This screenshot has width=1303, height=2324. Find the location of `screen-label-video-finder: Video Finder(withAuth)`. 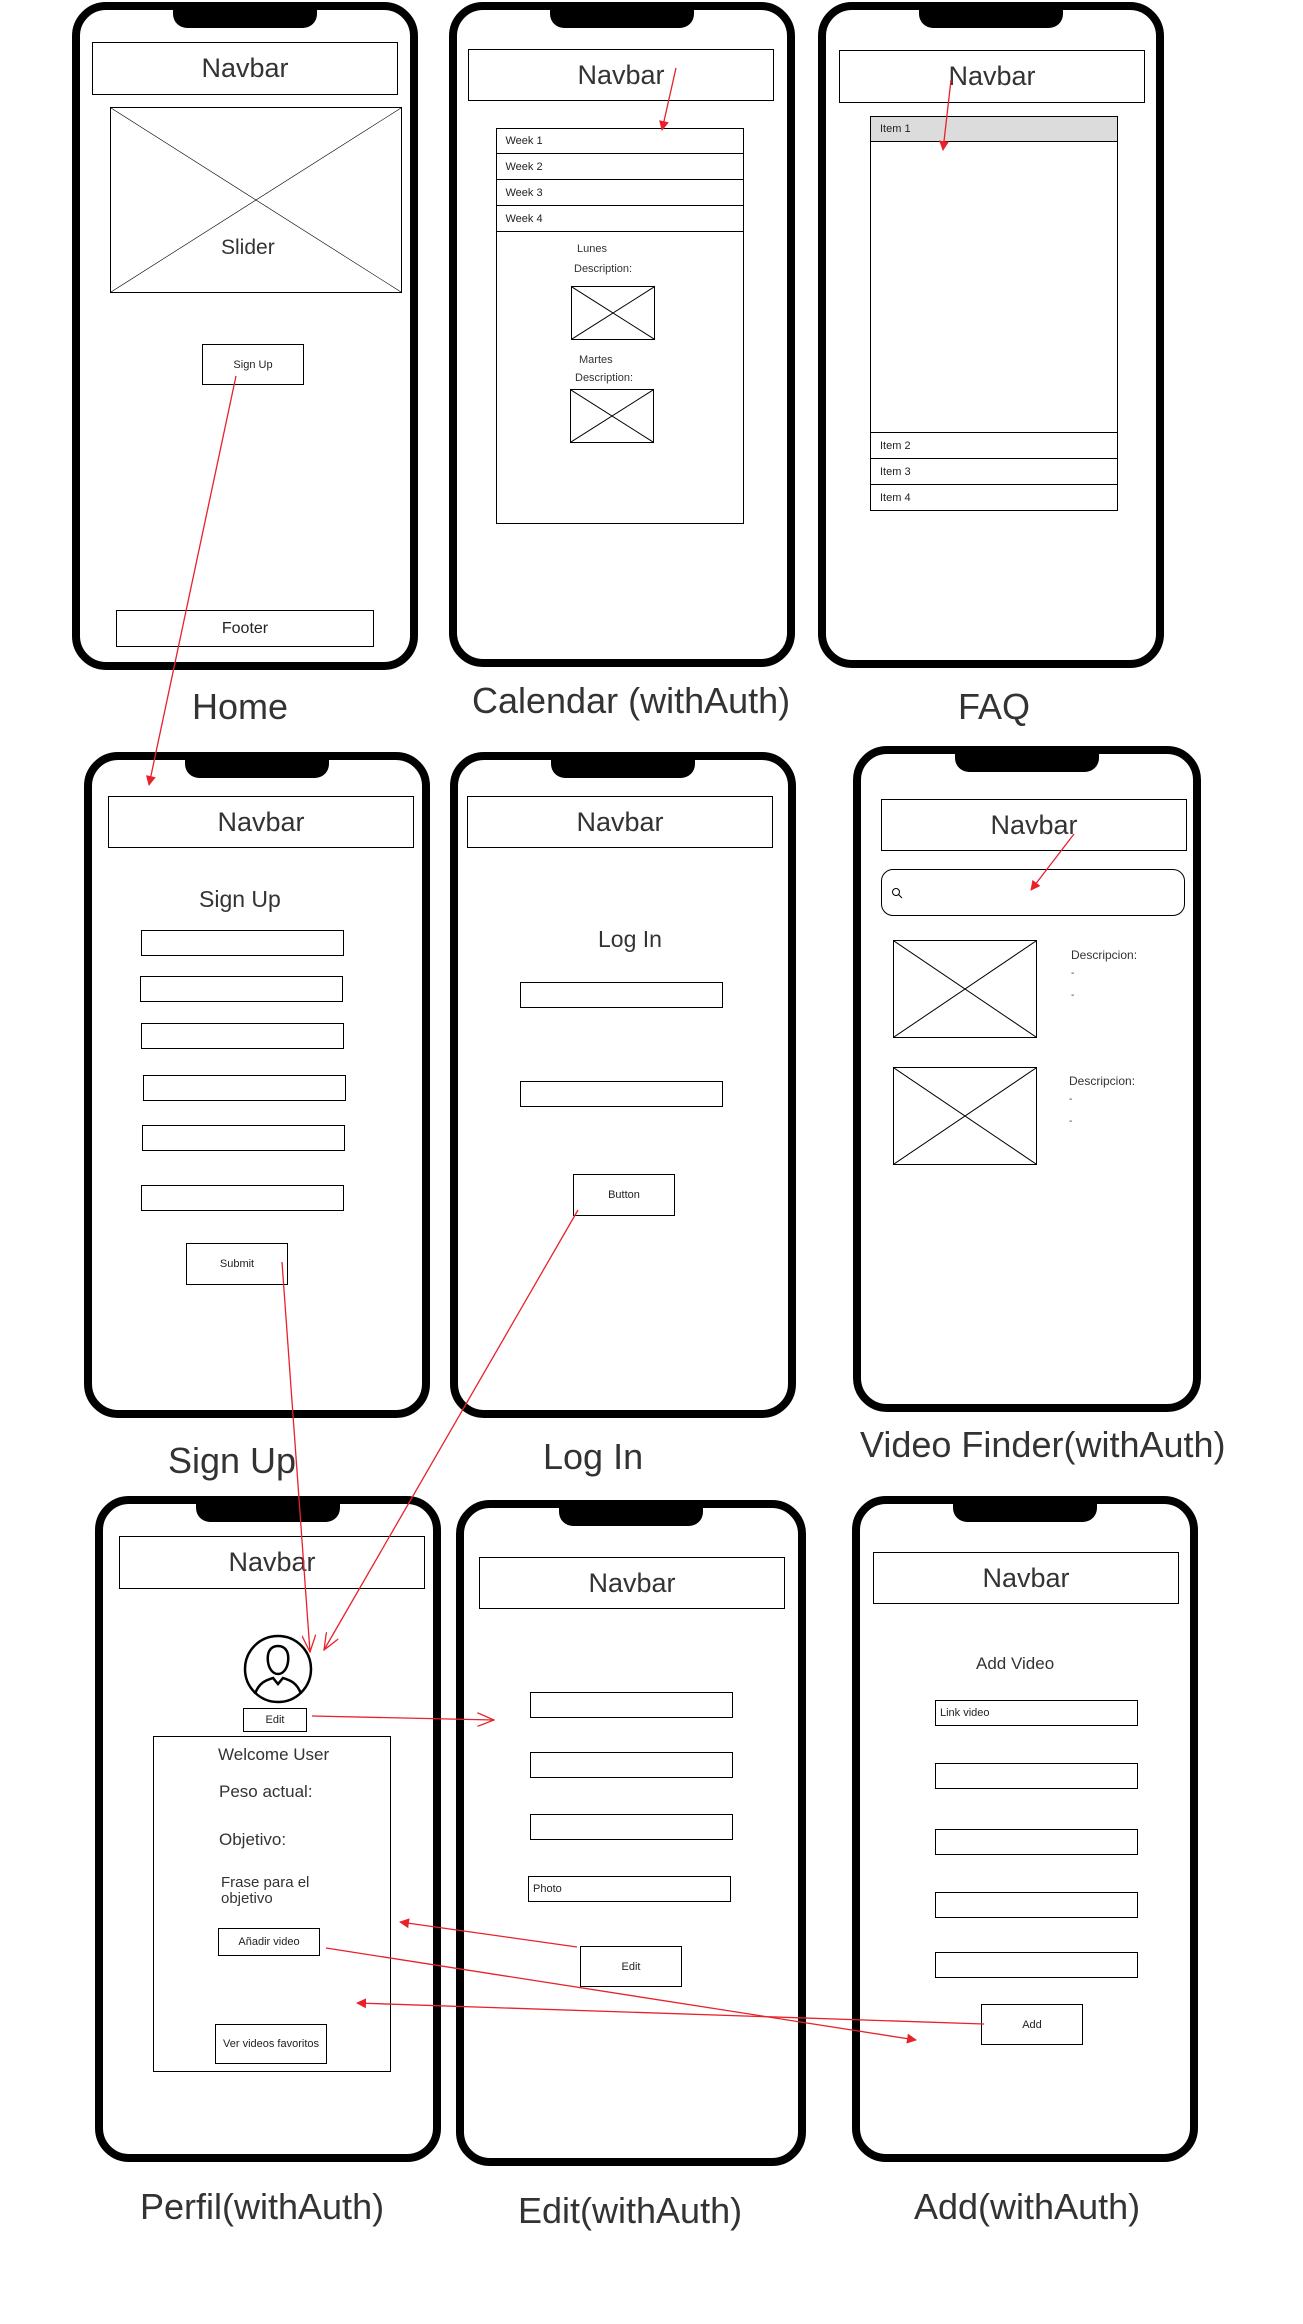

screen-label-video-finder: Video Finder(withAuth) is located at coordinates (1043, 1444).